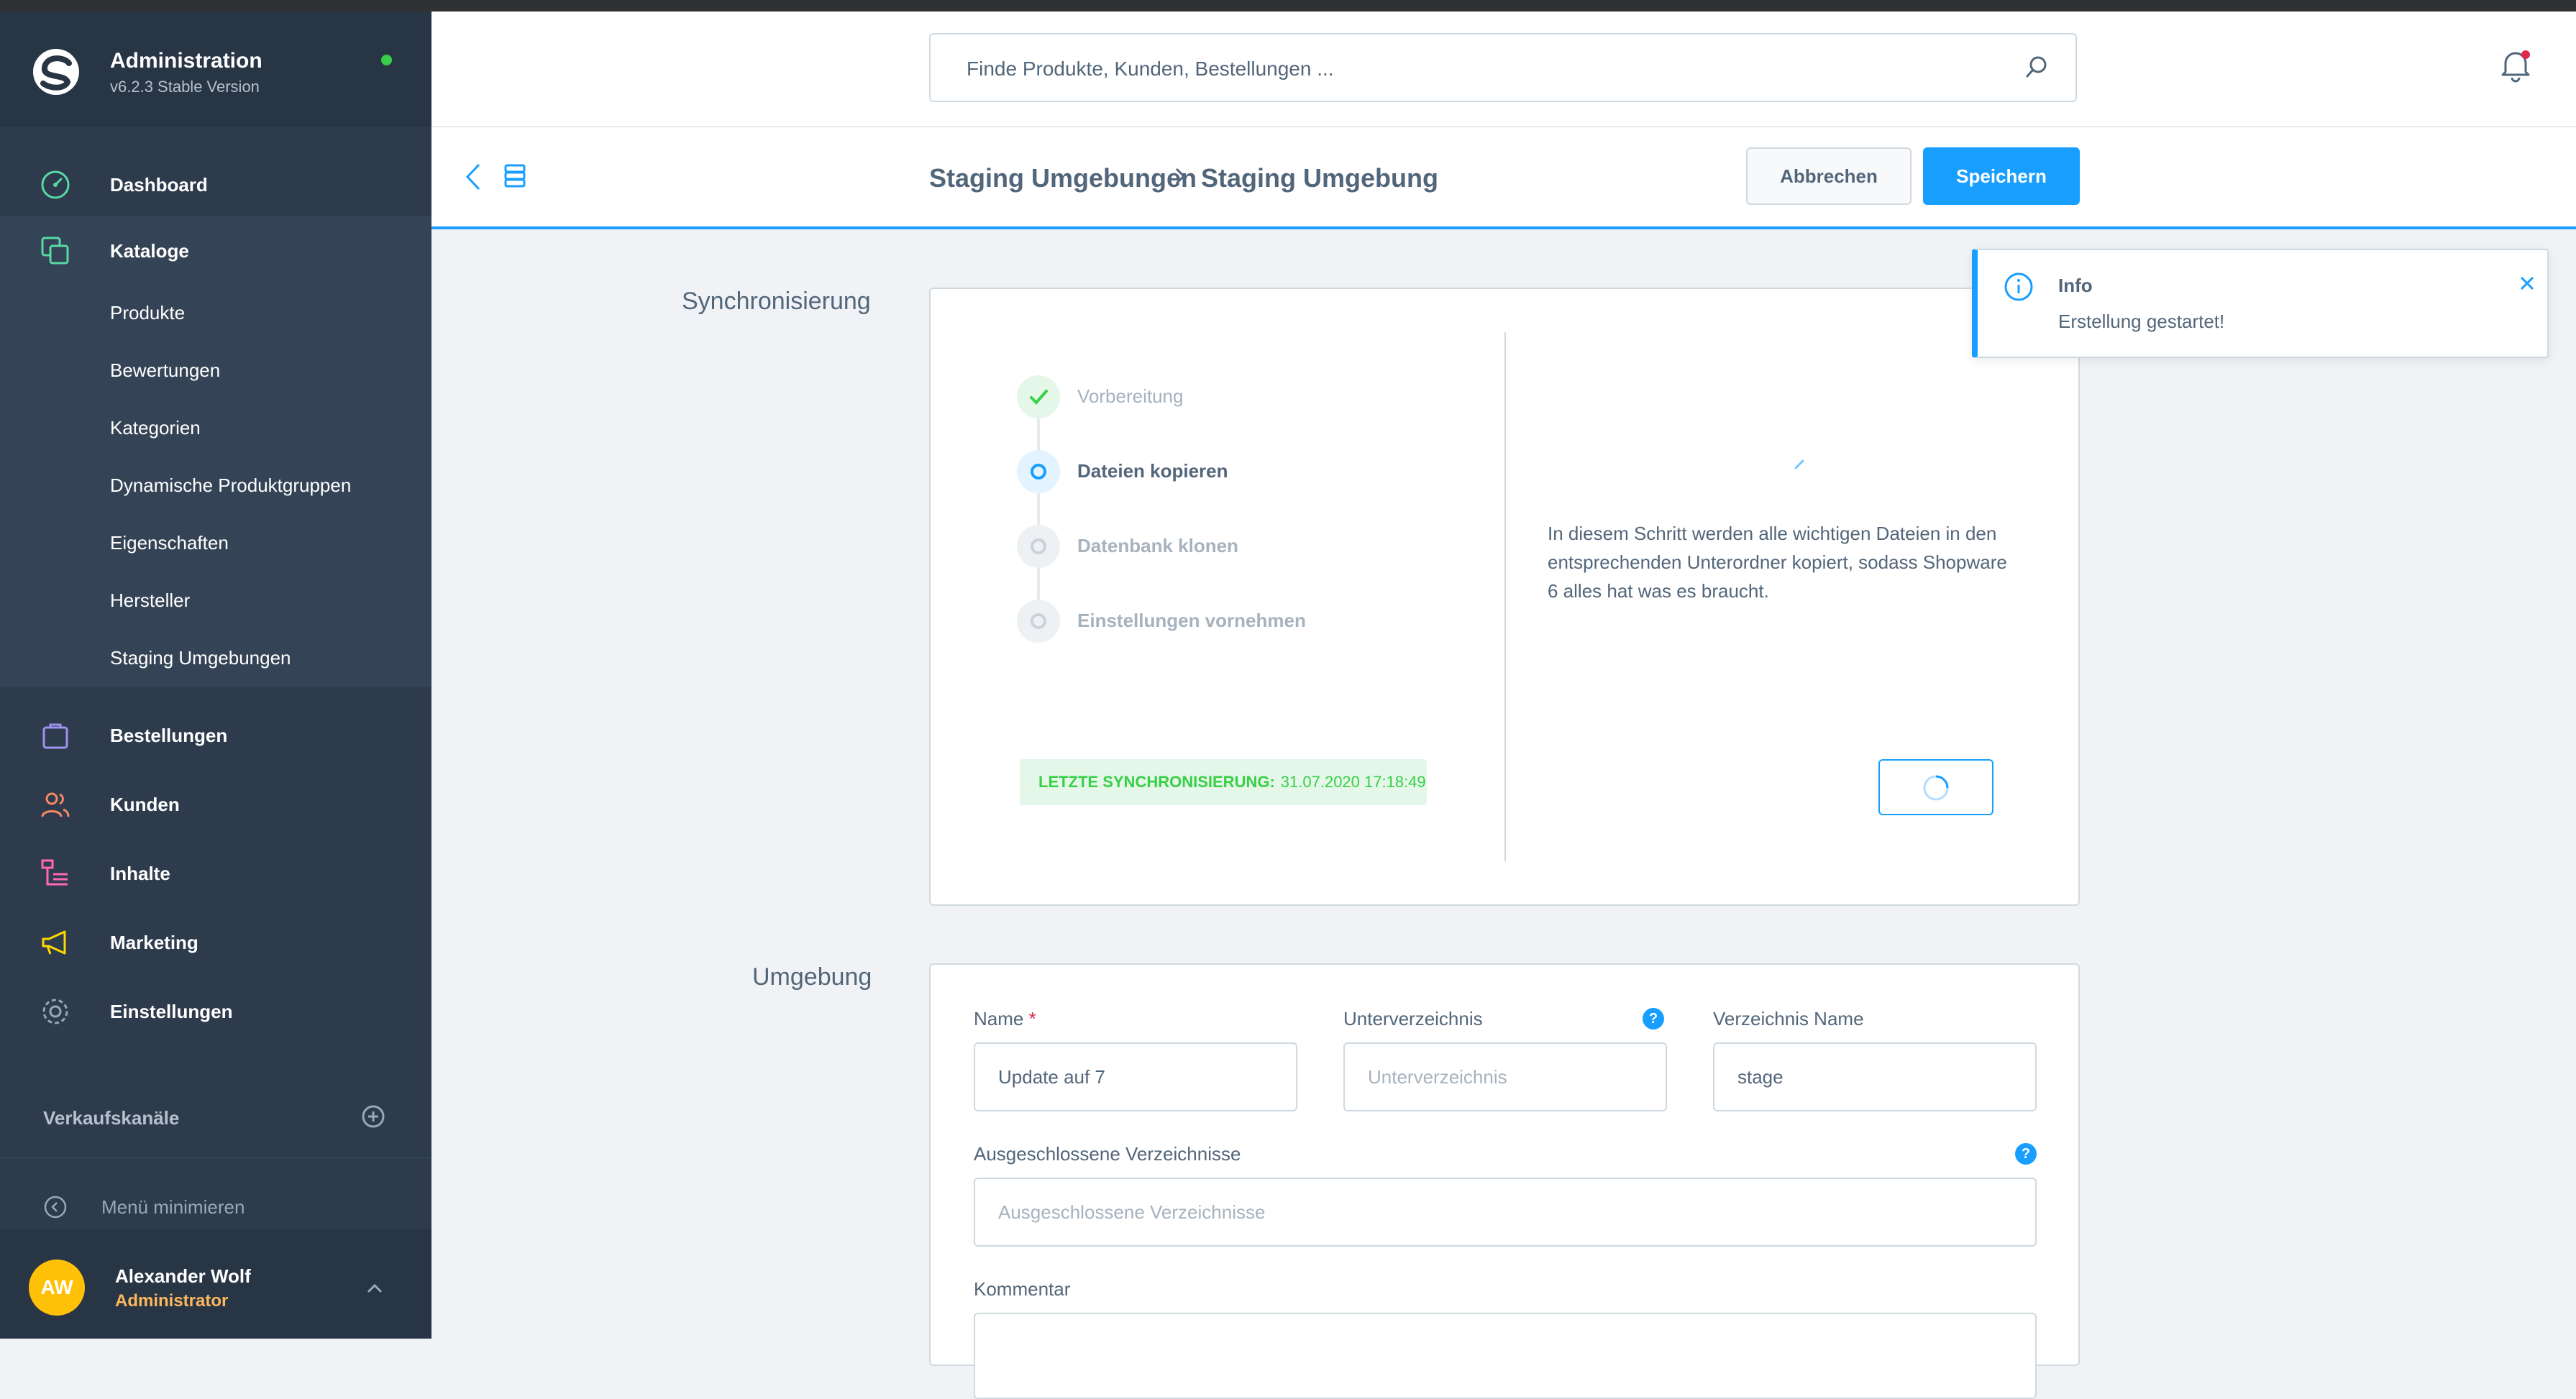 The height and width of the screenshot is (1399, 2576). I want to click on sync-progress-button, so click(1935, 787).